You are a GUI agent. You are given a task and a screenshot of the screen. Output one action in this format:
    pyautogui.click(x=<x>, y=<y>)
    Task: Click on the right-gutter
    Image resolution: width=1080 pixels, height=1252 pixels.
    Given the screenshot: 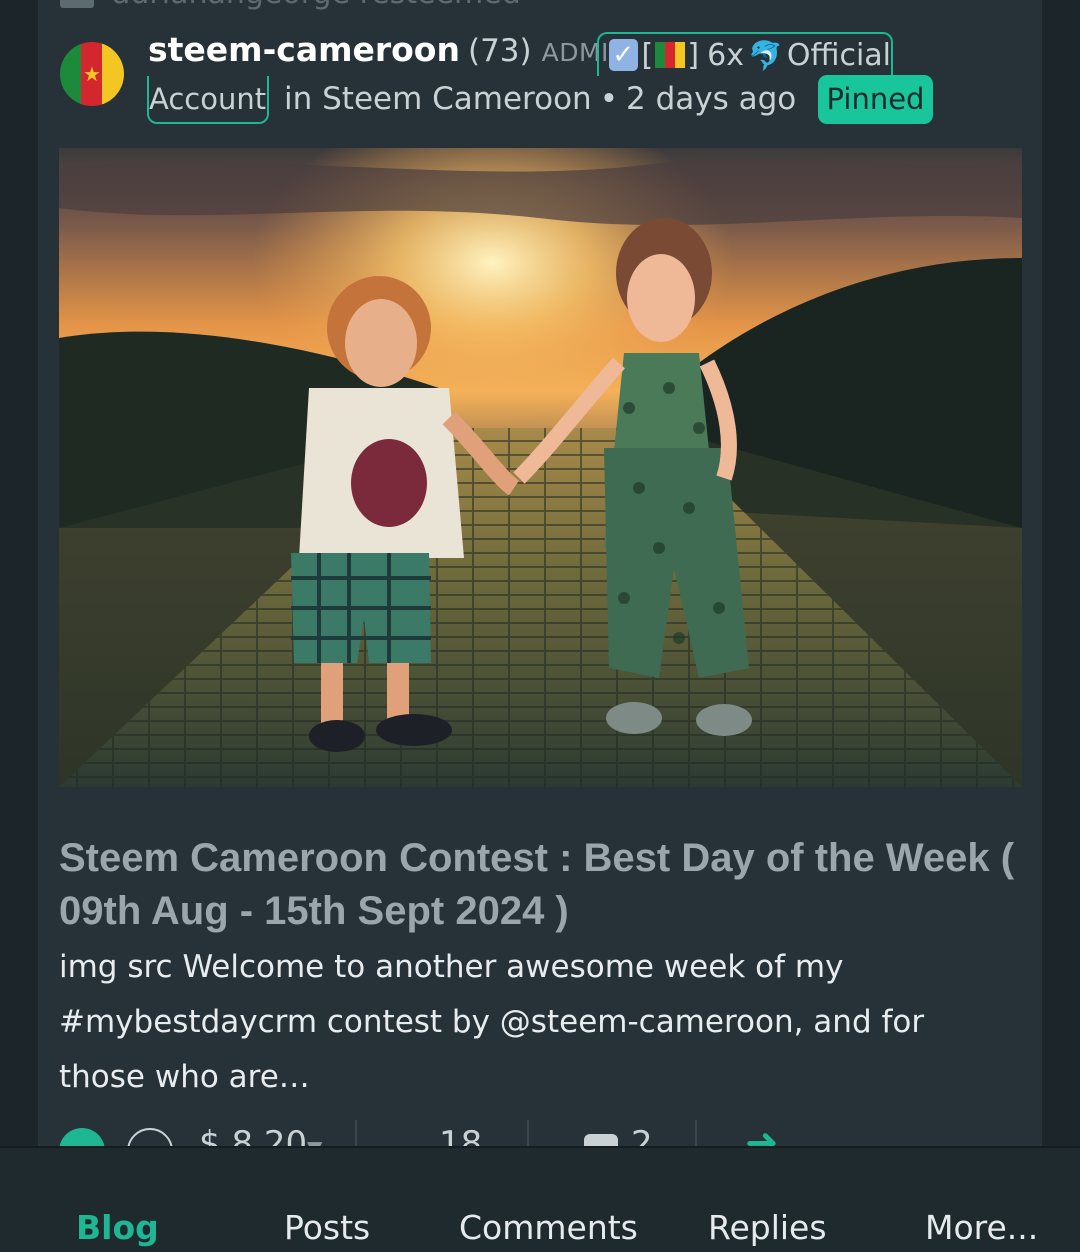 What is the action you would take?
    pyautogui.click(x=1061, y=626)
    